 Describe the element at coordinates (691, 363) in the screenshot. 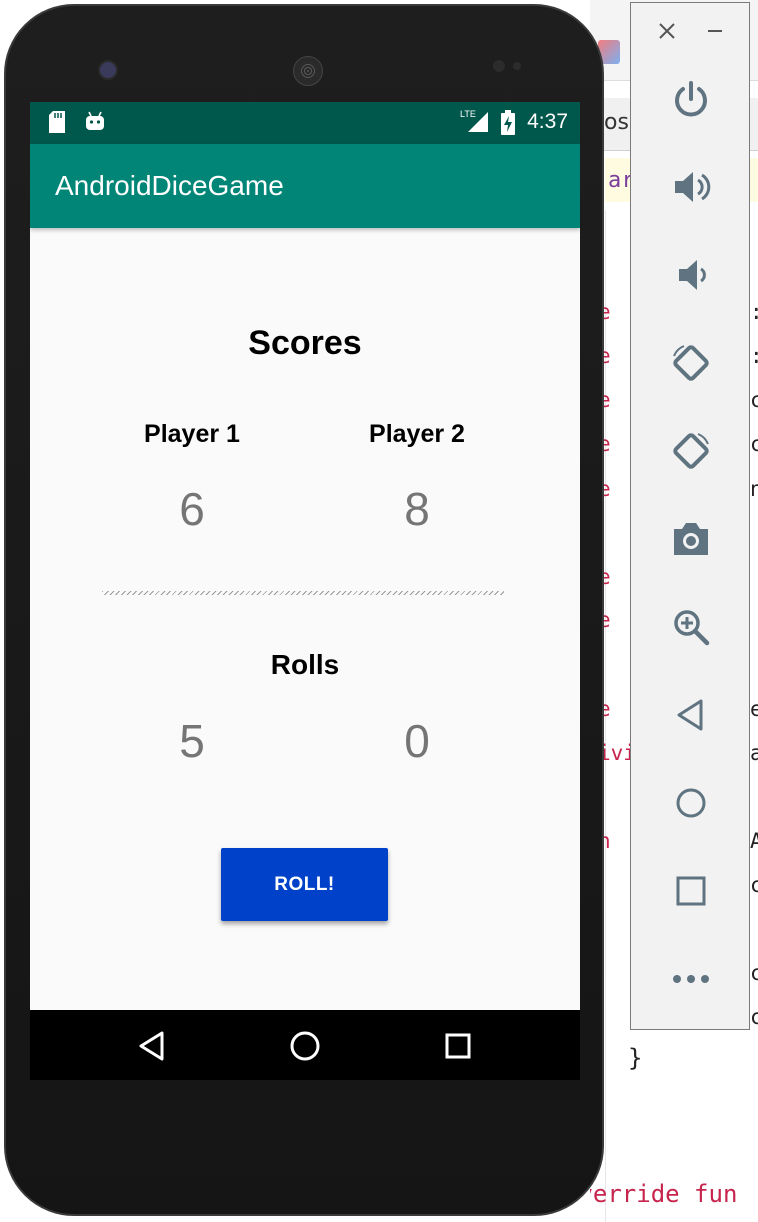

I see `rotate-left-icon` at that location.